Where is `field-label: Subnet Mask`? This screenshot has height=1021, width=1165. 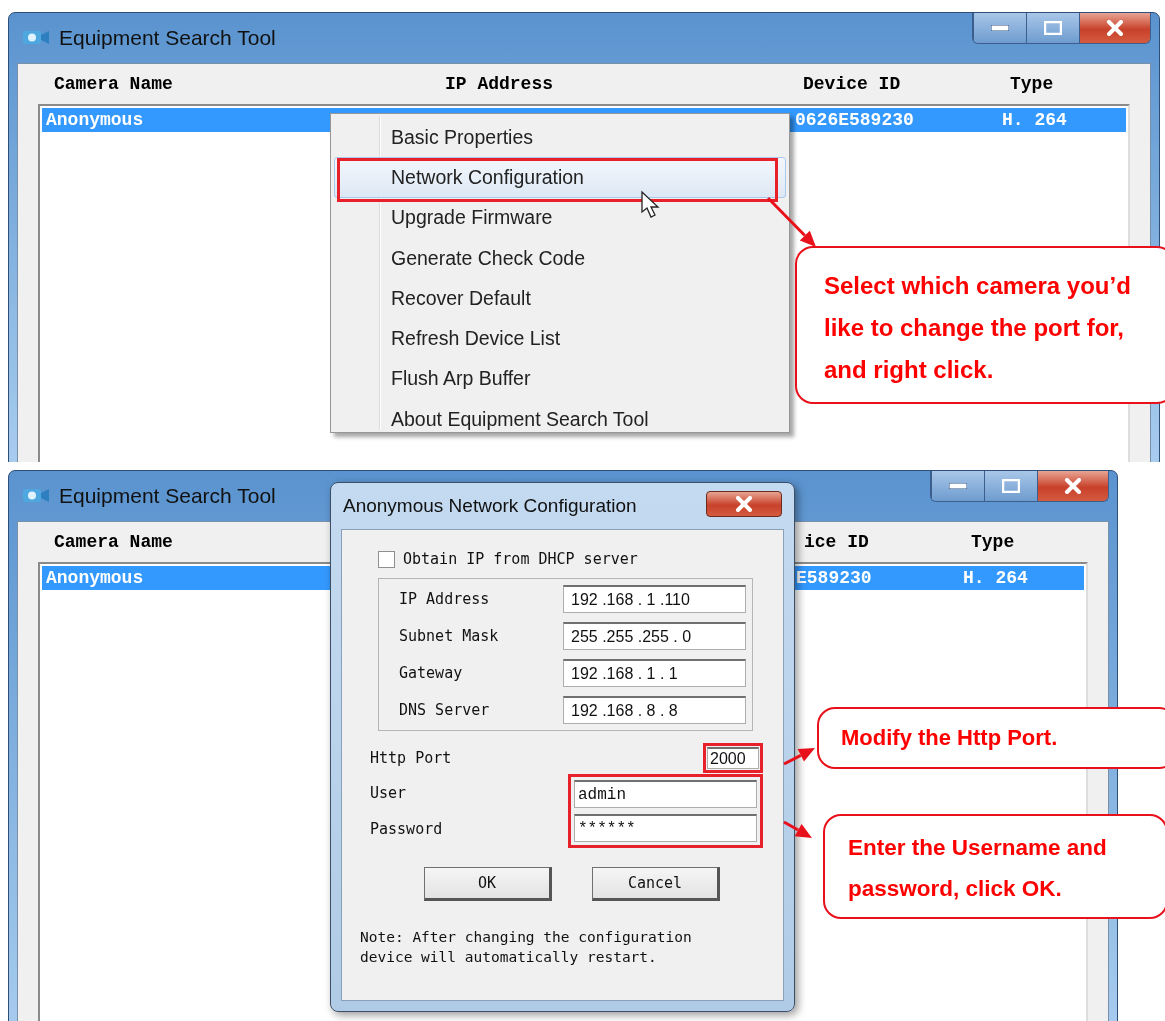 field-label: Subnet Mask is located at coordinates (449, 636).